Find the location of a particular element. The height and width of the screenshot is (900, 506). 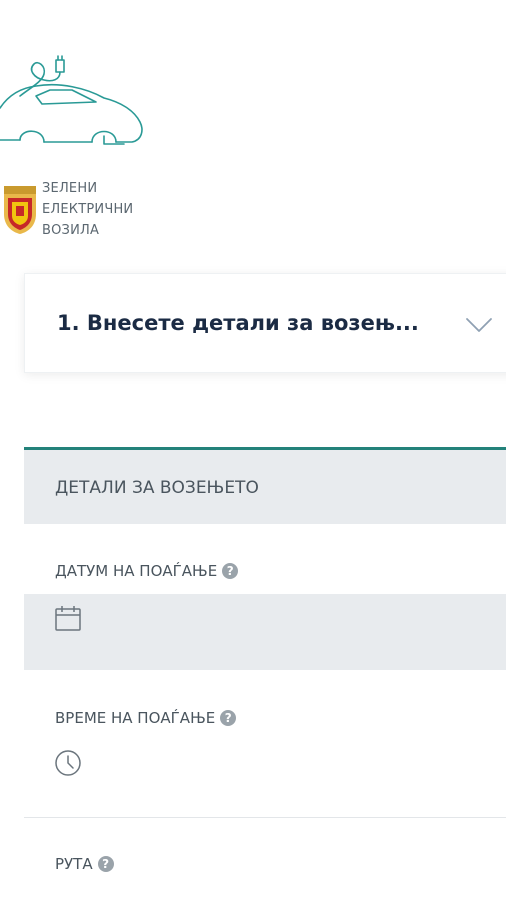

time-field-label: ВРЕМЕ НА ПОАЃАЊЕ ? is located at coordinates (146, 718).